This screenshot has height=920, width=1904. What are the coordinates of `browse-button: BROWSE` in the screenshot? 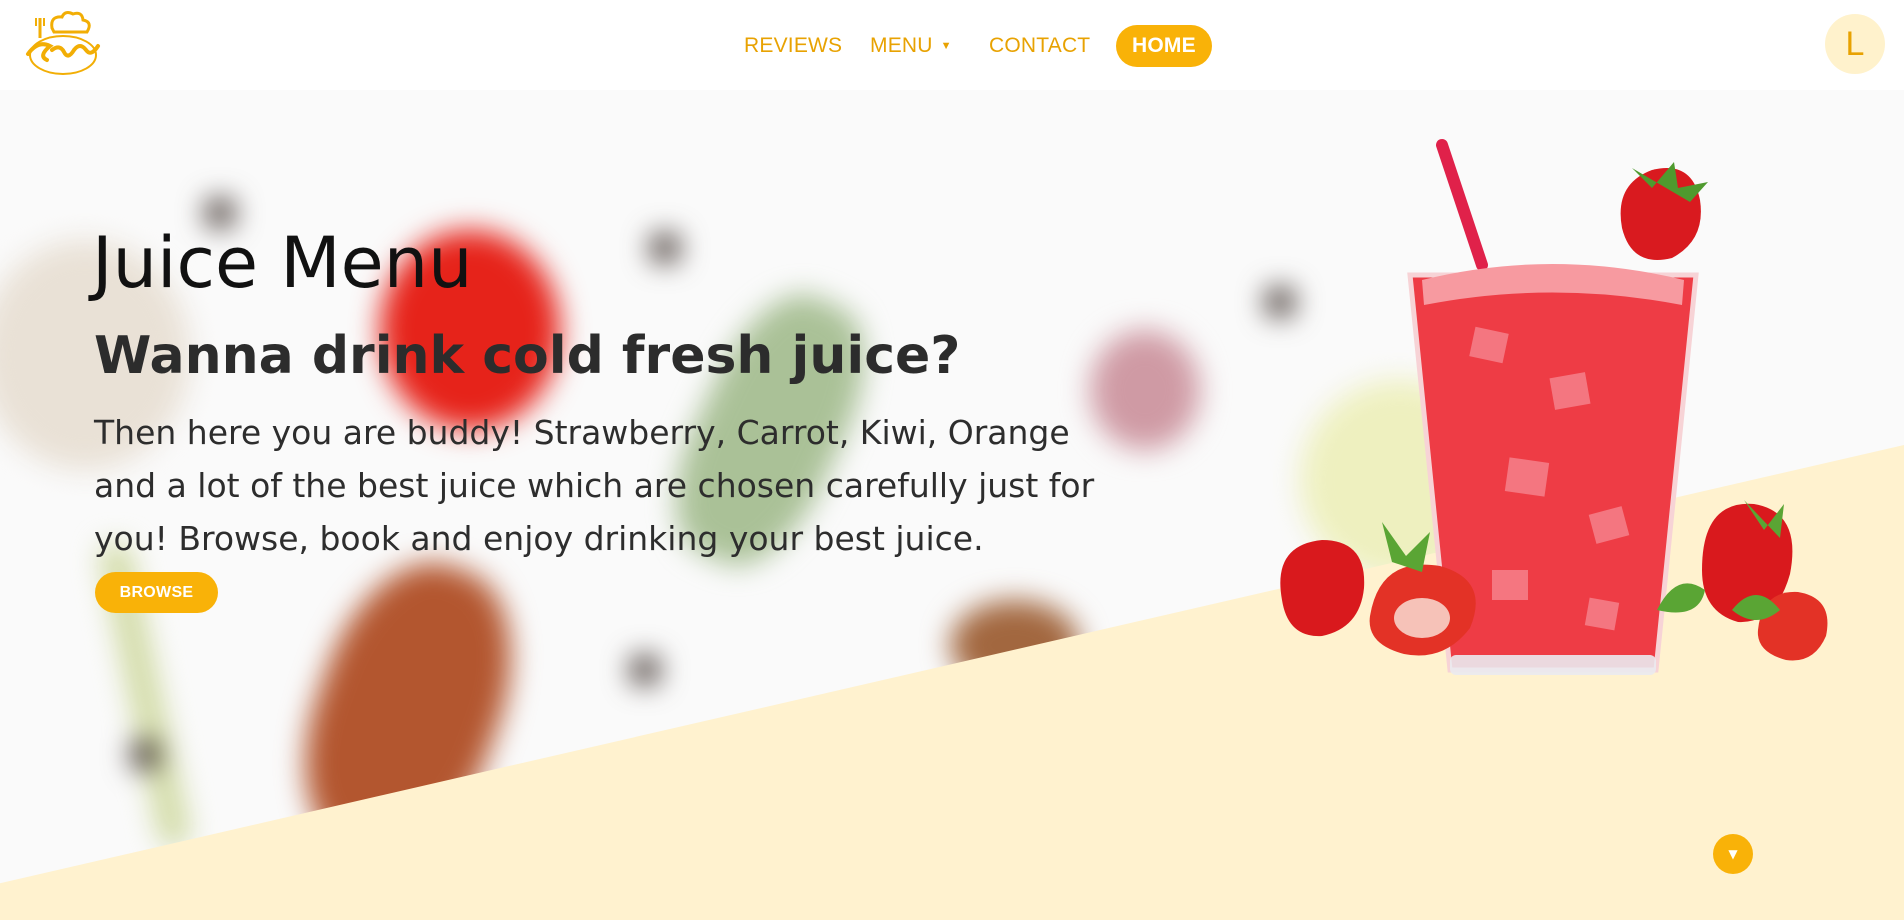 It's located at (156, 592).